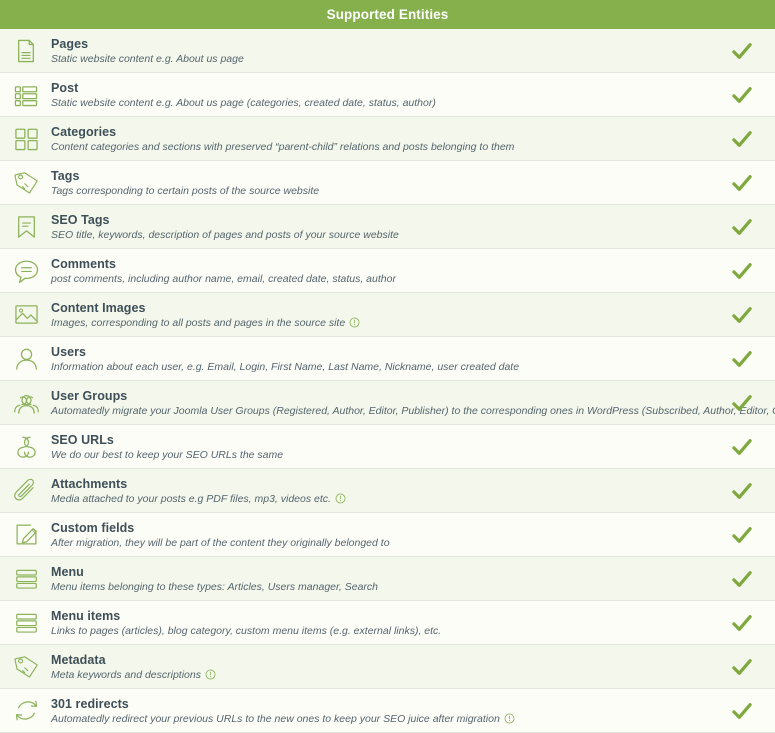 The height and width of the screenshot is (733, 775). What do you see at coordinates (26, 403) in the screenshot?
I see `users-group-icon` at bounding box center [26, 403].